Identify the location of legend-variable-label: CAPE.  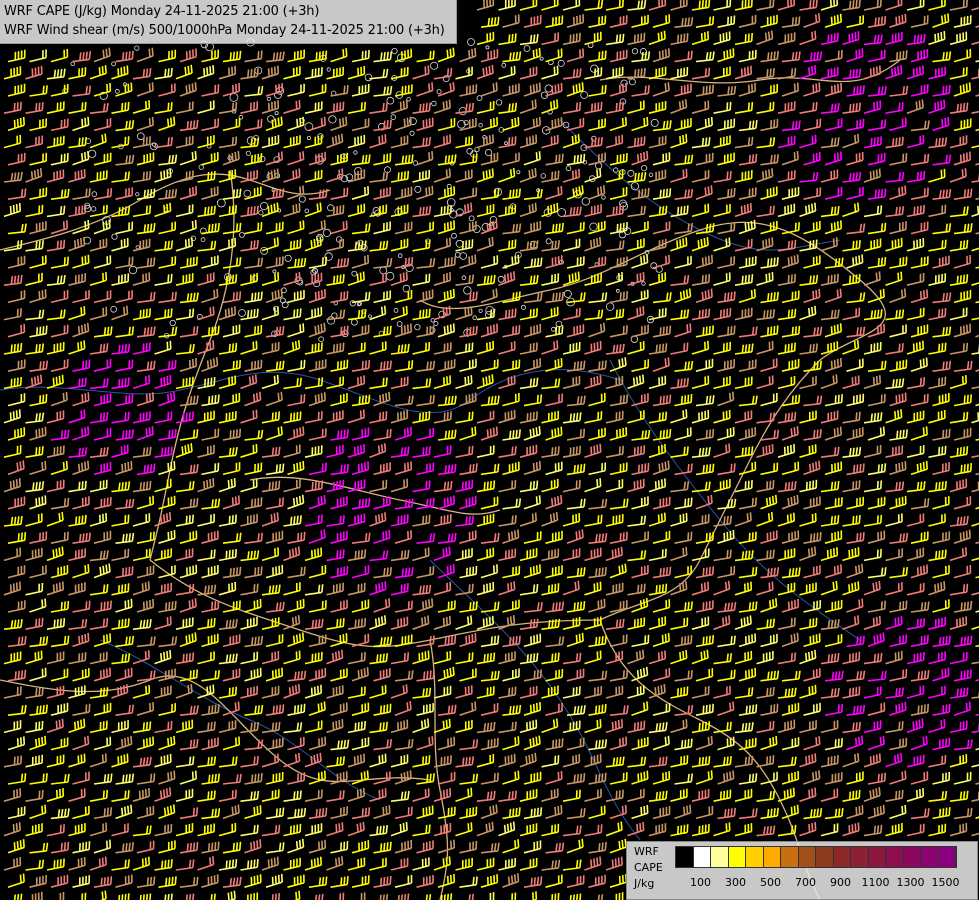
(648, 867).